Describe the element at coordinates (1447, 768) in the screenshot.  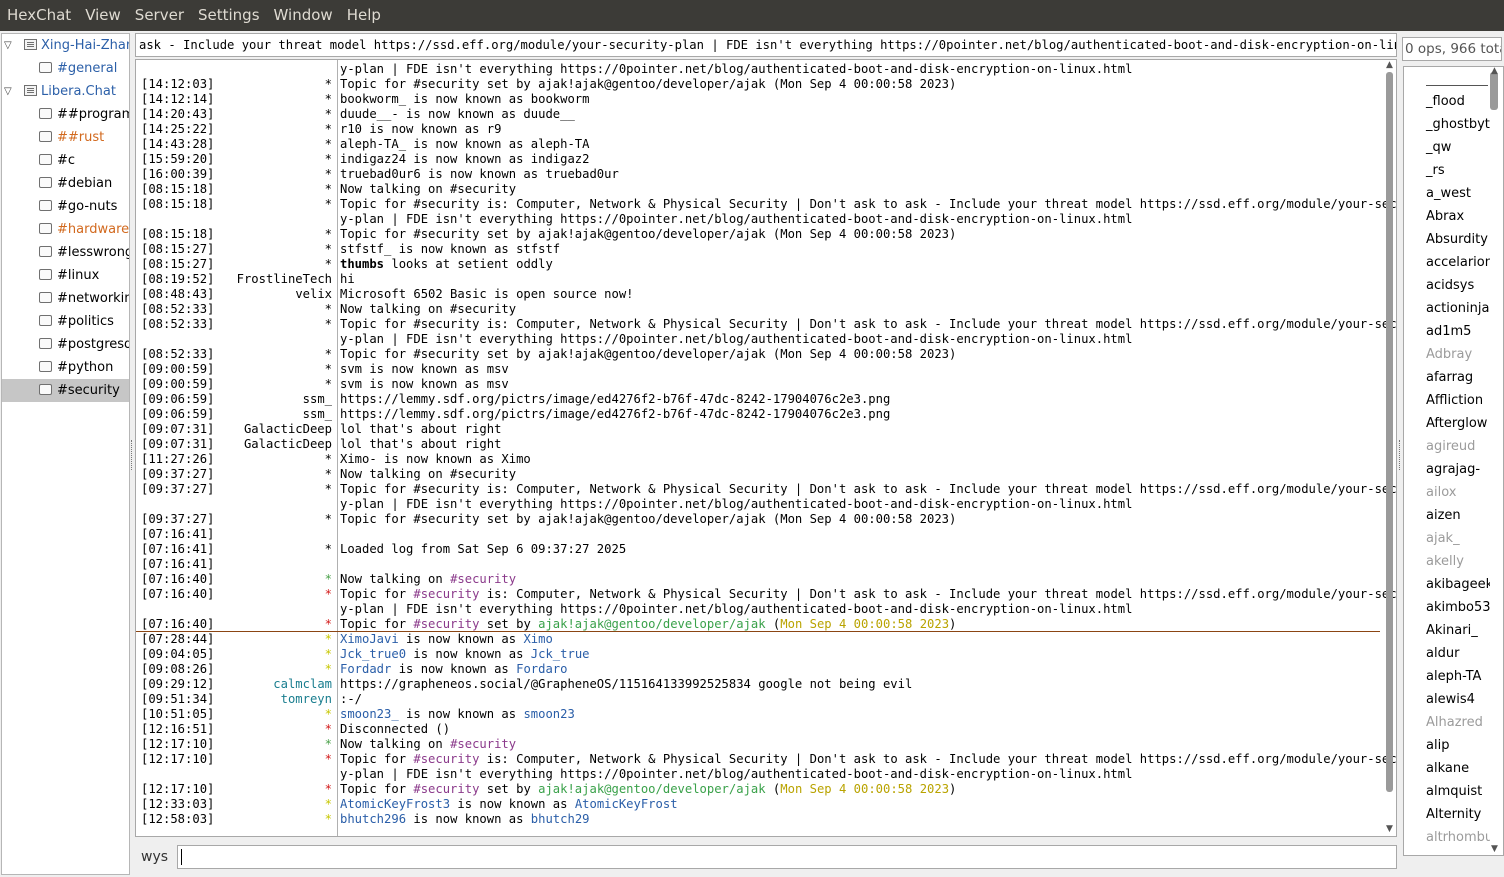
I see `user-item: alkane` at that location.